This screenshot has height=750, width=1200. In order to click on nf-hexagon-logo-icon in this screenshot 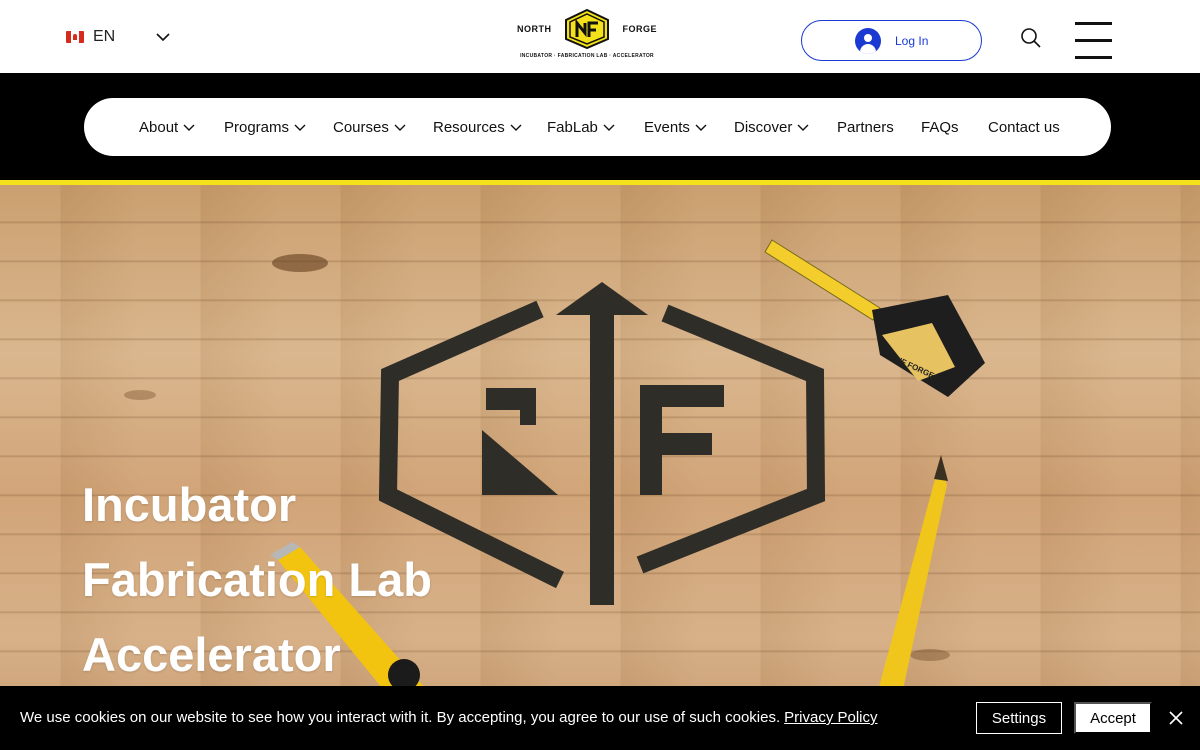, I will do `click(587, 29)`.